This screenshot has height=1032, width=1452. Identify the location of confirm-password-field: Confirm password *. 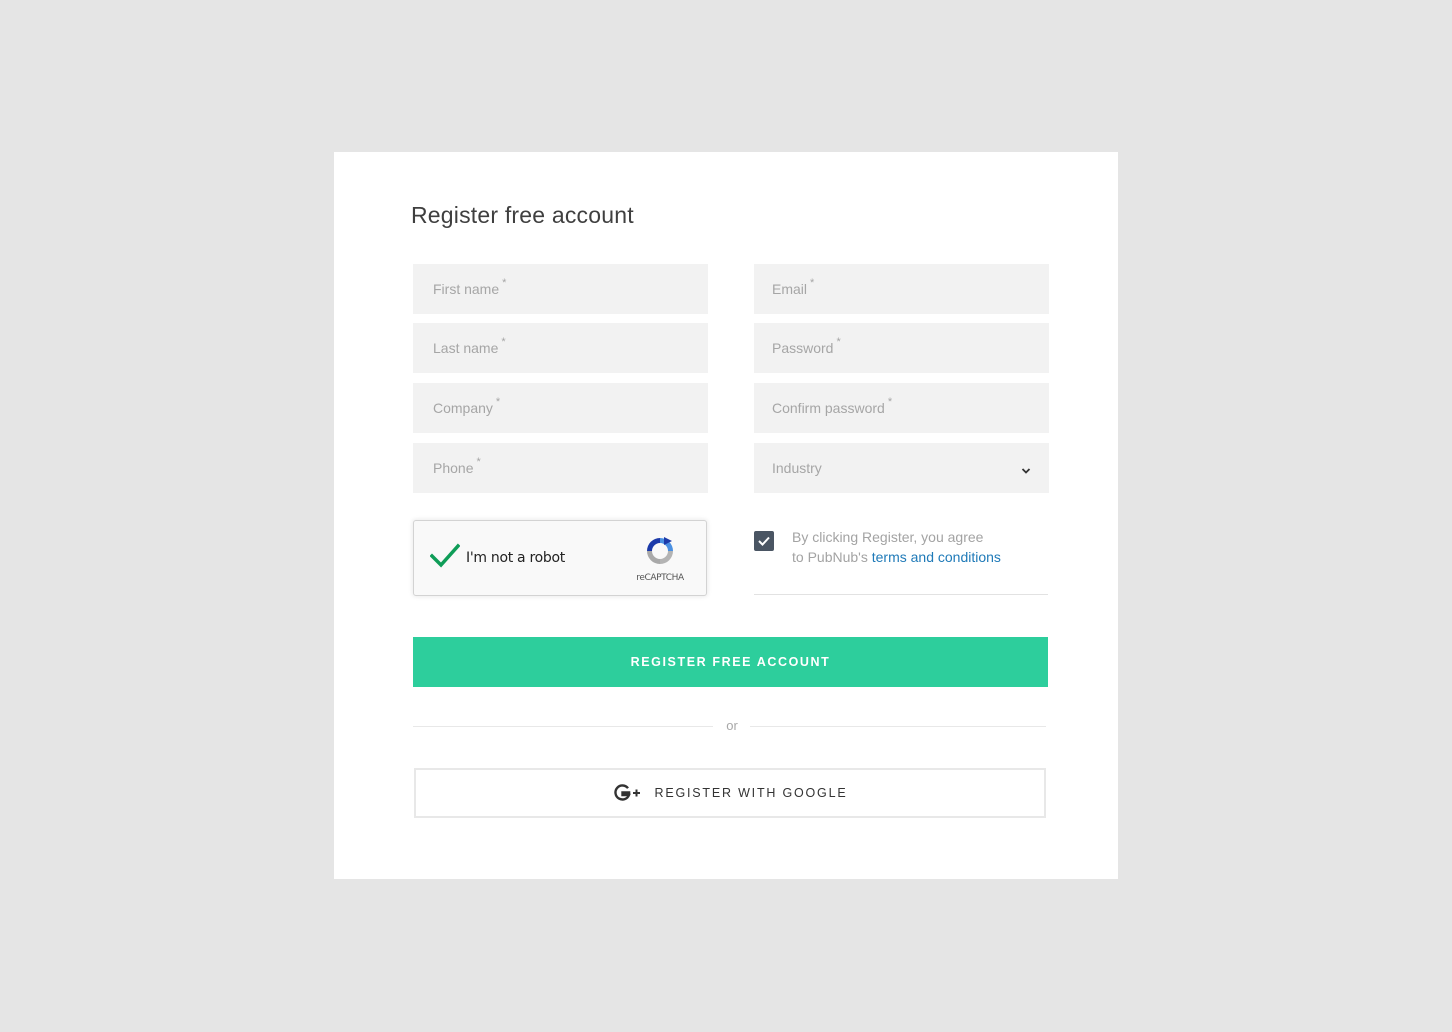
(901, 408).